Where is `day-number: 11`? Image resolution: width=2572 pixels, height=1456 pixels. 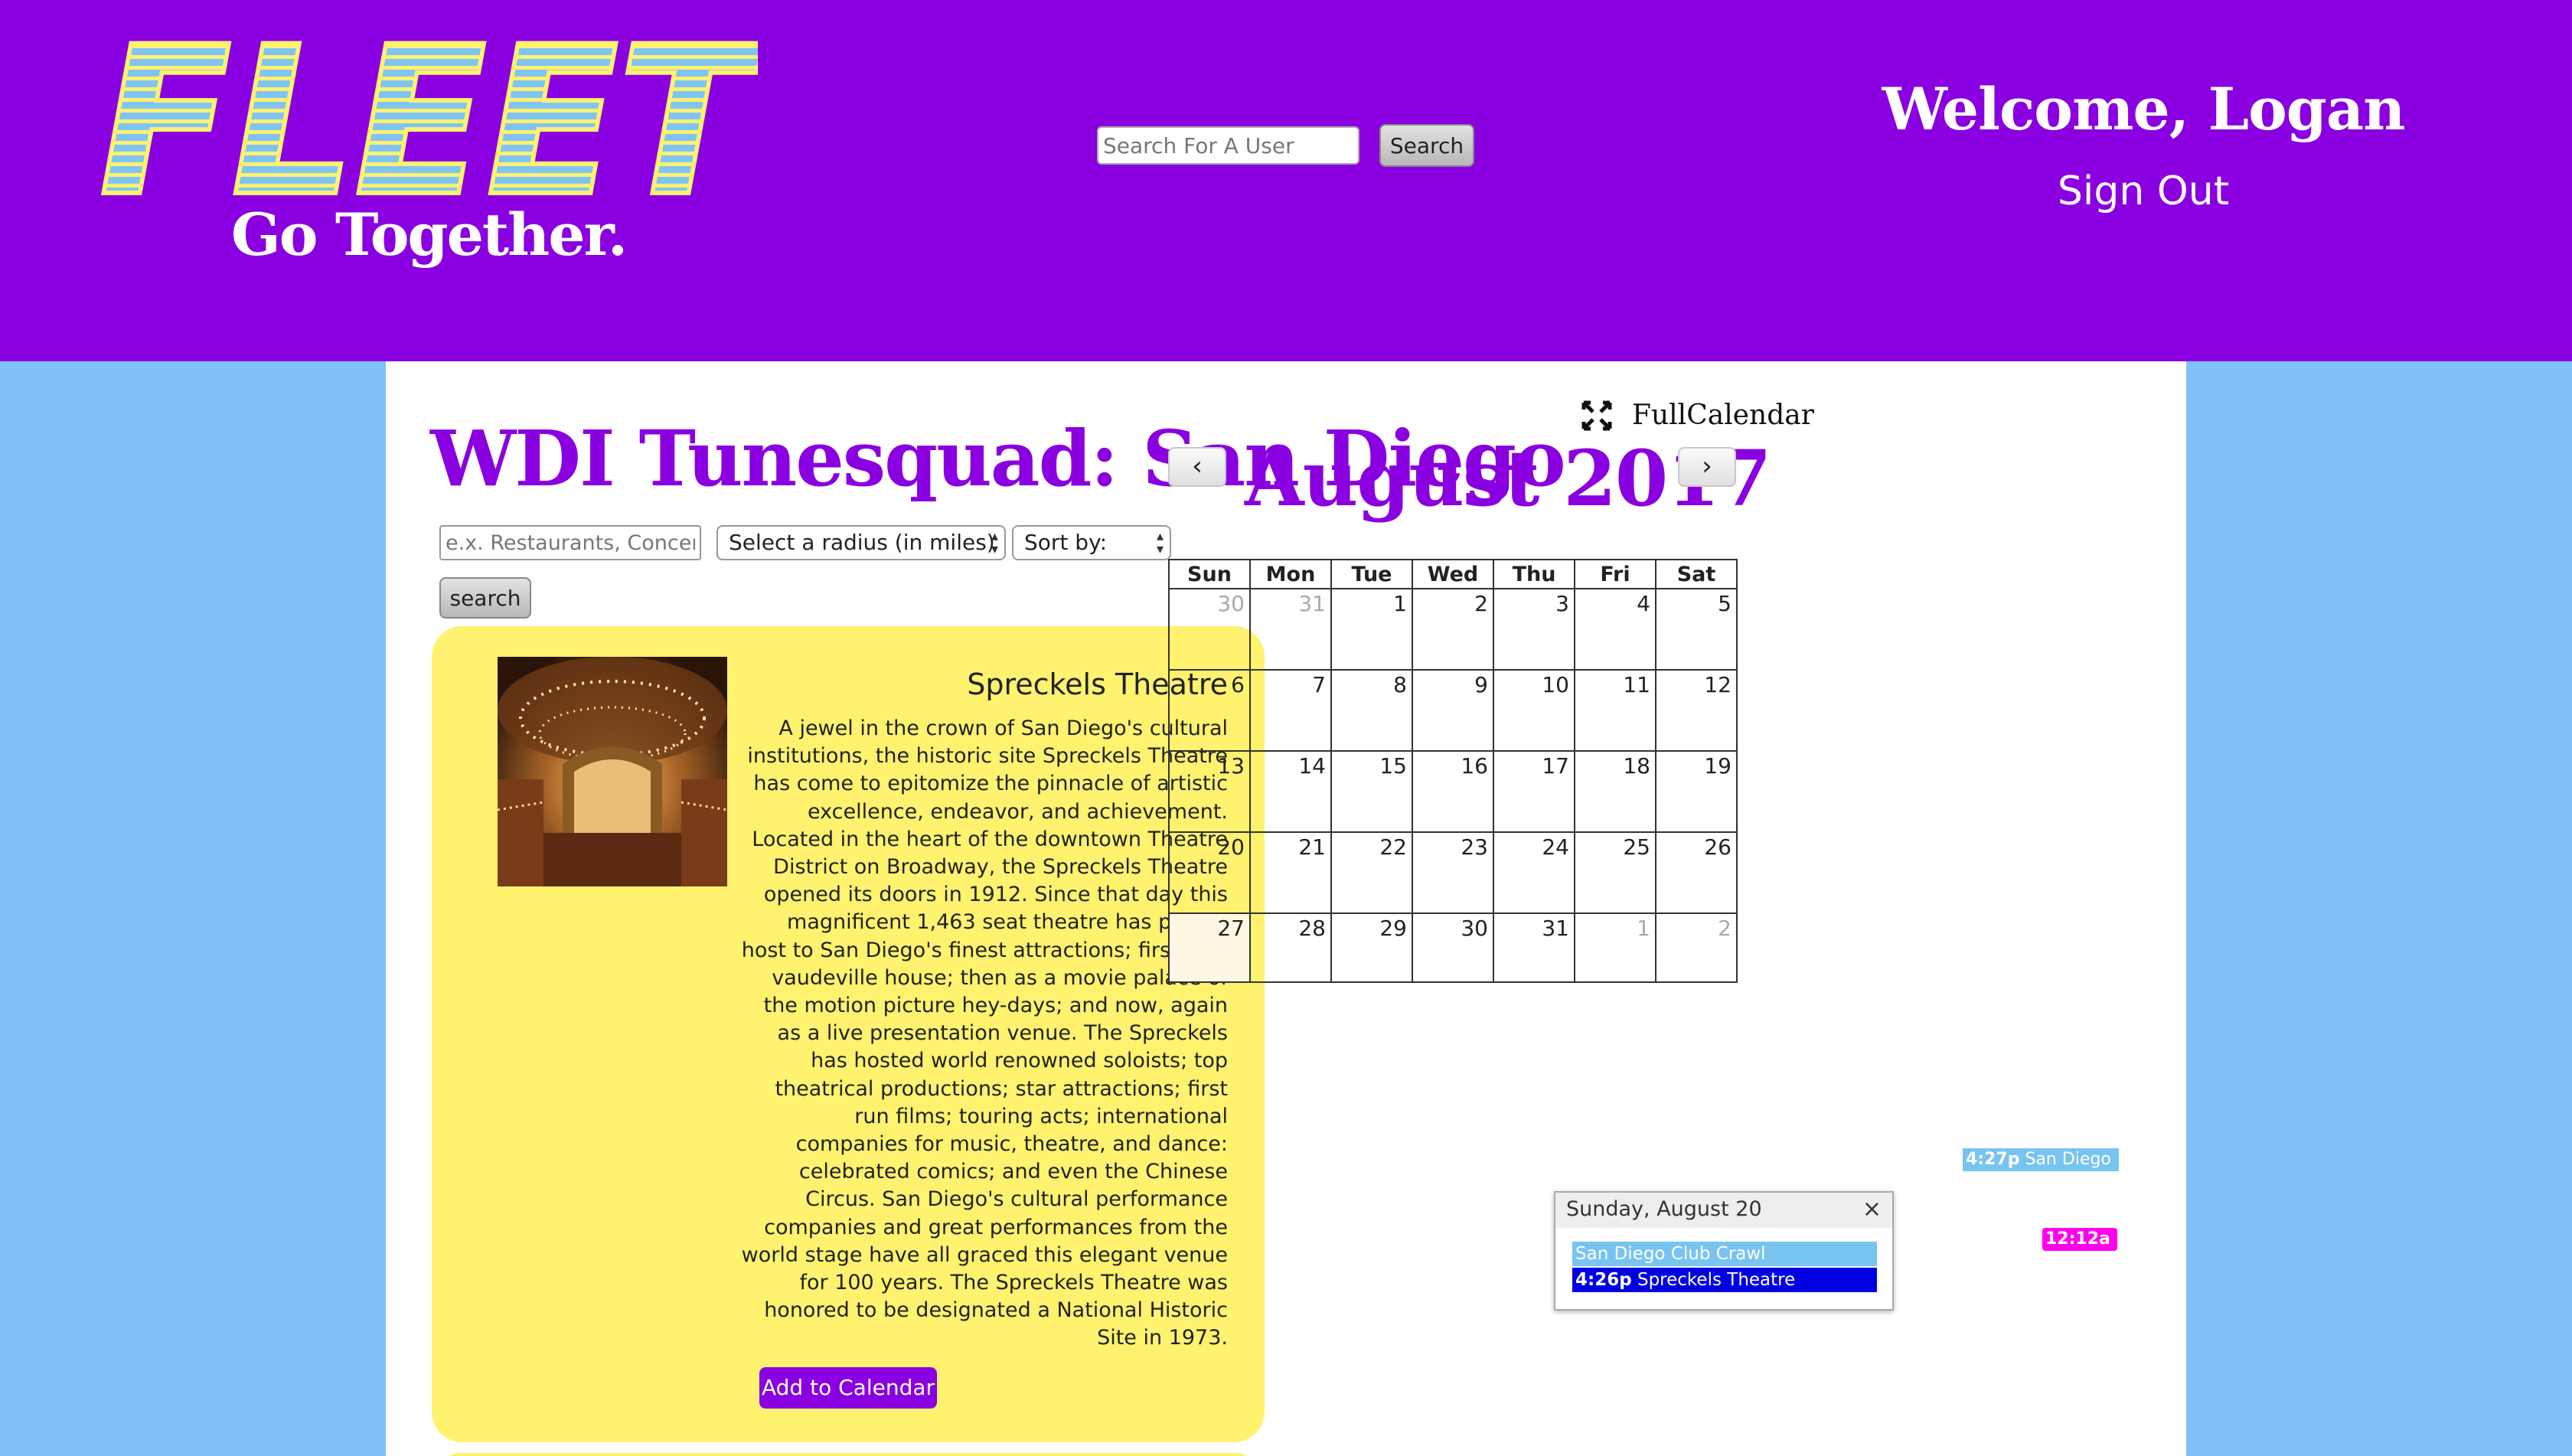 day-number: 11 is located at coordinates (1636, 685).